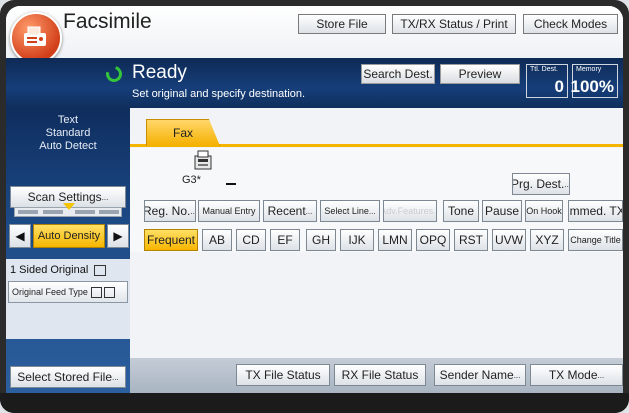  What do you see at coordinates (454, 24) in the screenshot?
I see `txrx-status-print-button: TX/RX Status / Print` at bounding box center [454, 24].